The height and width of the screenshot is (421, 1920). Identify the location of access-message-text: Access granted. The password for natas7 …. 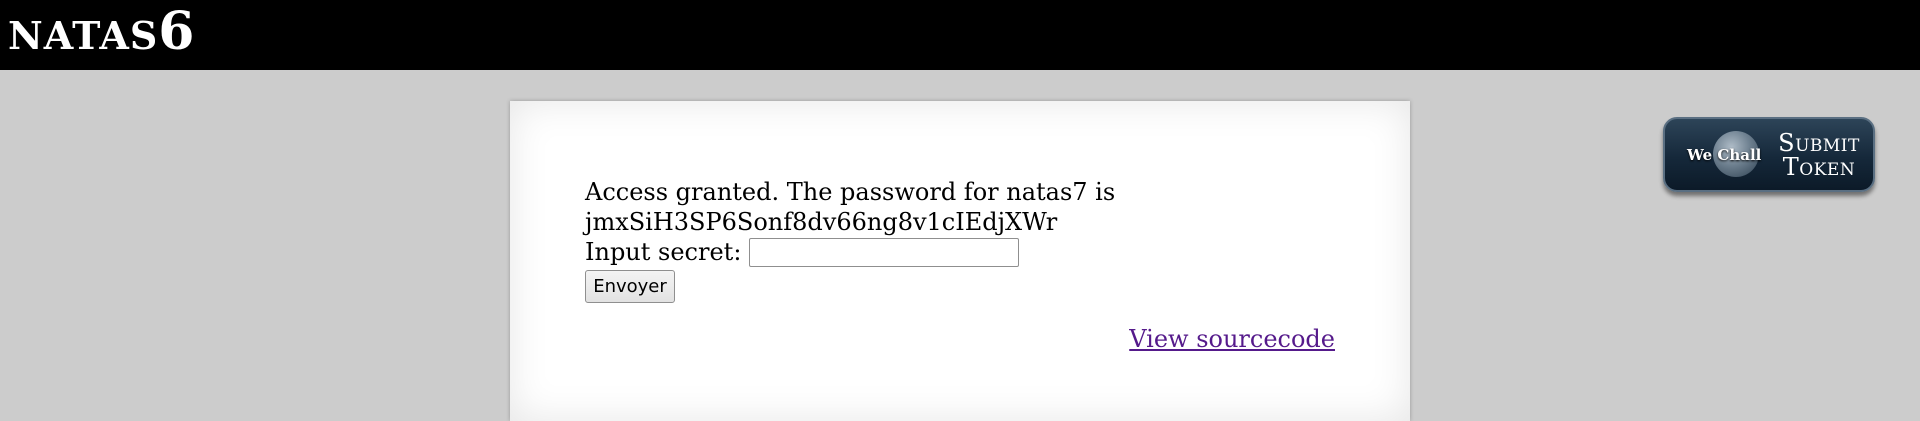
(850, 192).